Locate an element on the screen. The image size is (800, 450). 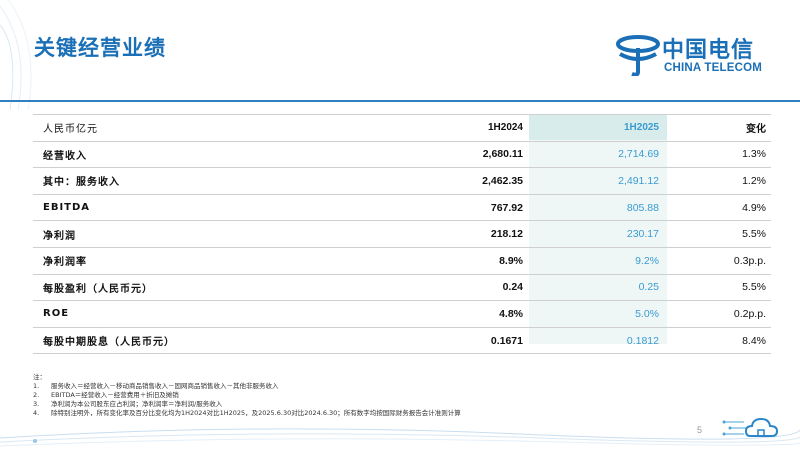
row-value-1h2024: 767.92 is located at coordinates (461, 208).